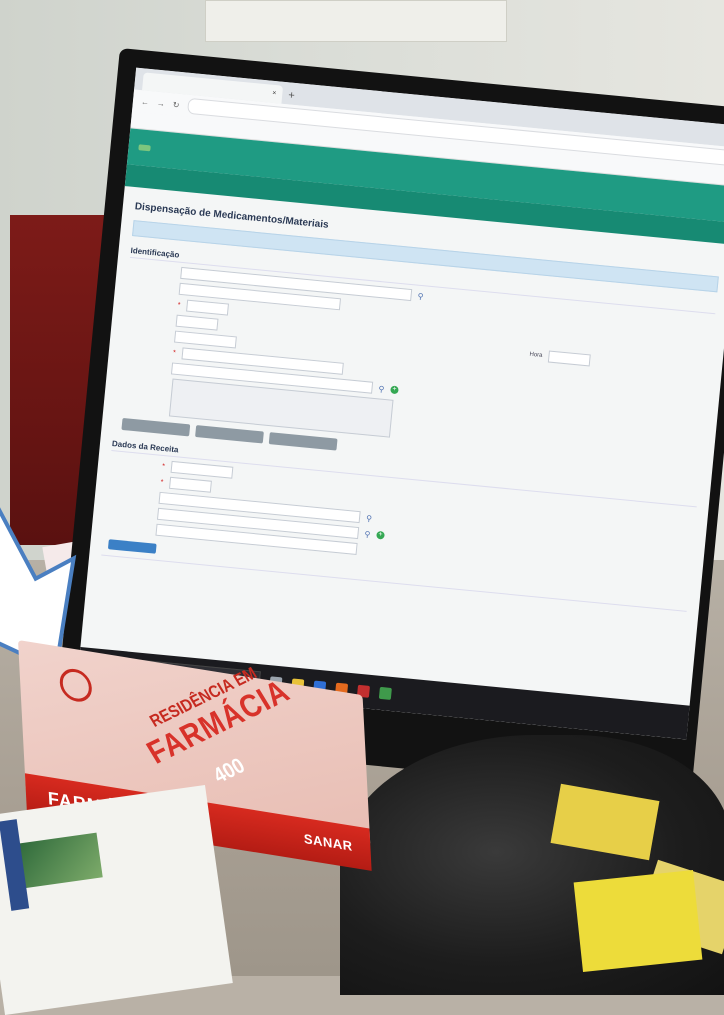 This screenshot has width=724, height=1015. Describe the element at coordinates (274, 94) in the screenshot. I see `close-icon: ×` at that location.